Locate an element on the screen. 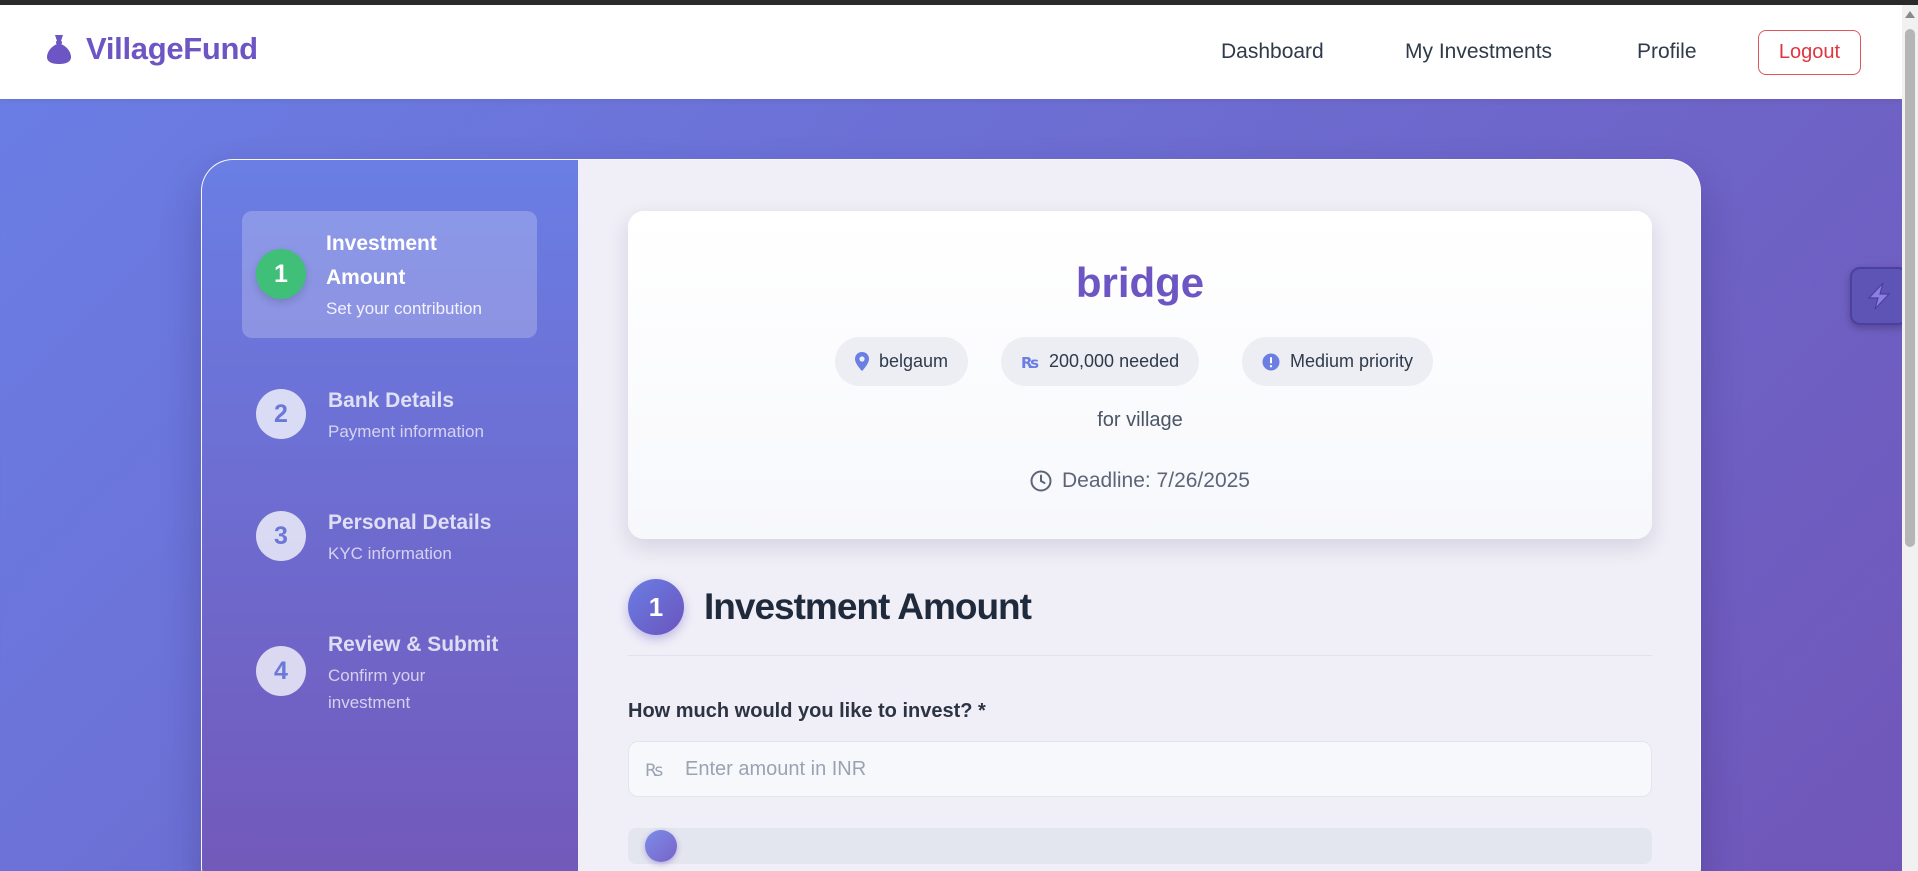 The height and width of the screenshot is (871, 1918). step-title: Bank Details is located at coordinates (391, 400).